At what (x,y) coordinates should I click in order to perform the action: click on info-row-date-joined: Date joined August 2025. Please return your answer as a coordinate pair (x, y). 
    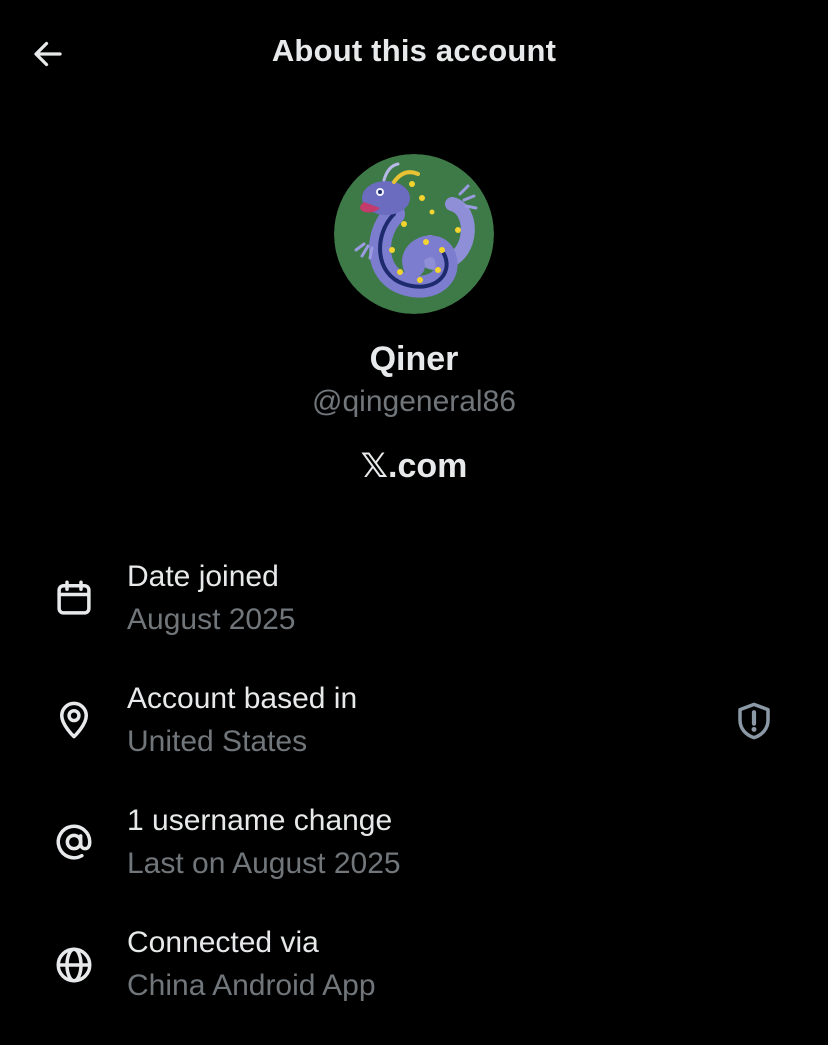
    Looking at the image, I should click on (414, 606).